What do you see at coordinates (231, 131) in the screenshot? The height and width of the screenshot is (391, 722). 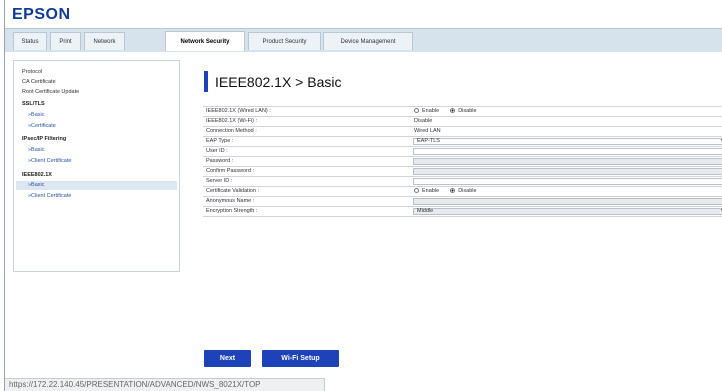 I see `connection-method-label: Connection Method :` at bounding box center [231, 131].